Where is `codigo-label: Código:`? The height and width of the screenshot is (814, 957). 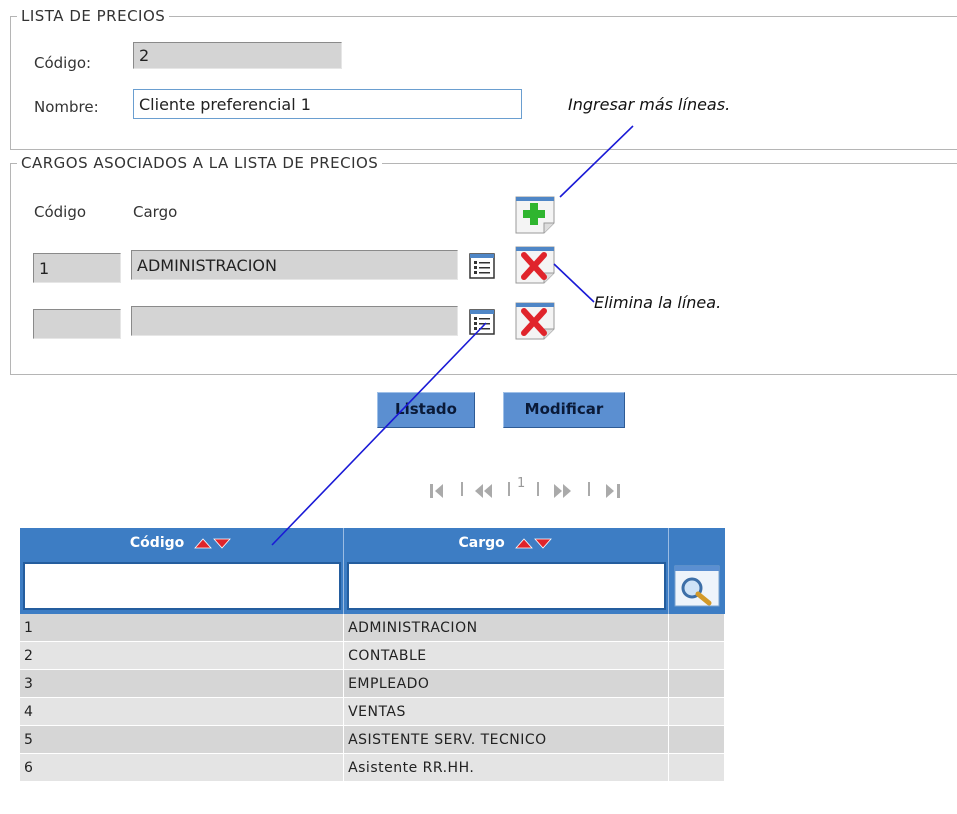
codigo-label: Código: is located at coordinates (63, 63).